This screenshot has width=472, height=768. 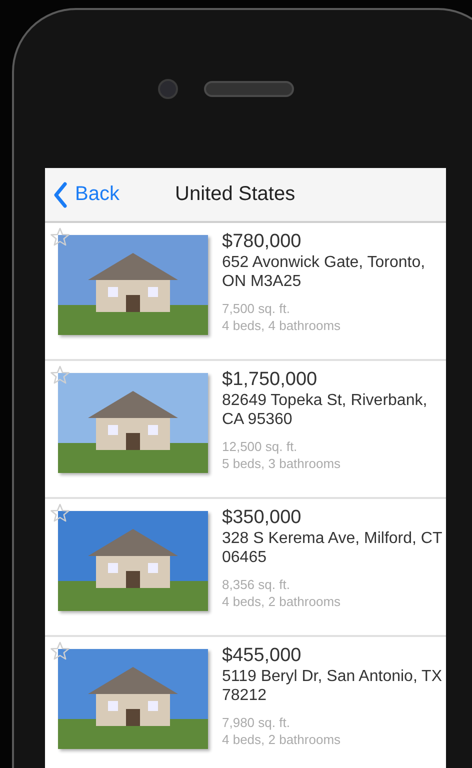 What do you see at coordinates (282, 463) in the screenshot?
I see `rooms-text: 5 beds, 3 bathrooms` at bounding box center [282, 463].